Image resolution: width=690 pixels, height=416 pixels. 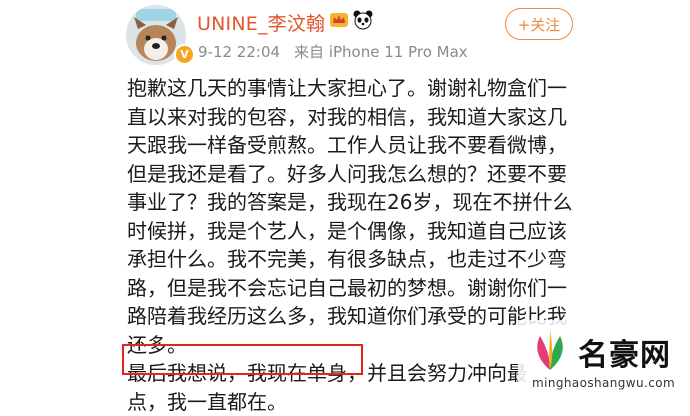 I want to click on watermark: 名豪网 minghaoshangwu.com, so click(x=604, y=360).